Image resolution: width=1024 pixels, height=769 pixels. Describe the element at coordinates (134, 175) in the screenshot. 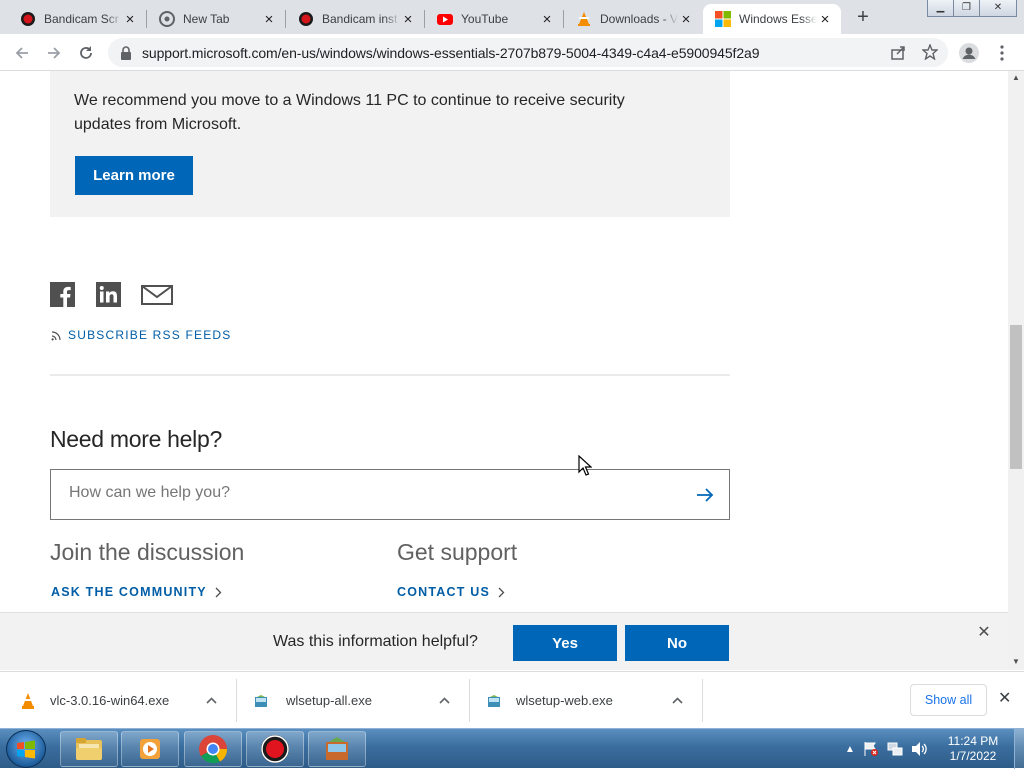

I see `learn-more-button: Learn more` at that location.